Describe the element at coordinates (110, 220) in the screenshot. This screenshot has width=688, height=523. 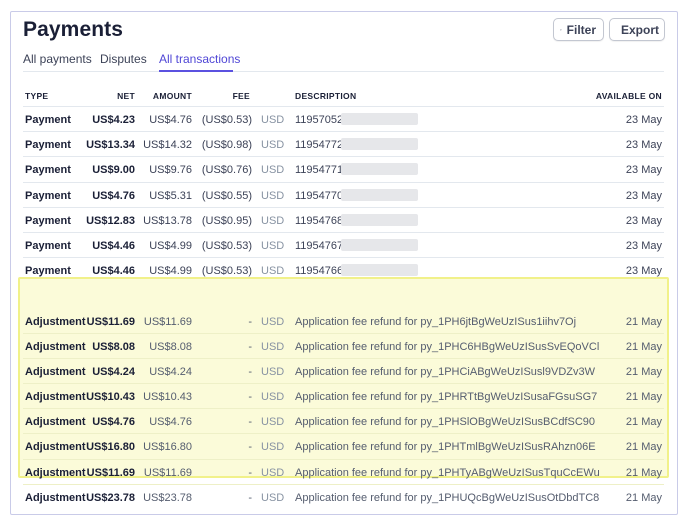
I see `cell-net: US$12.83` at that location.